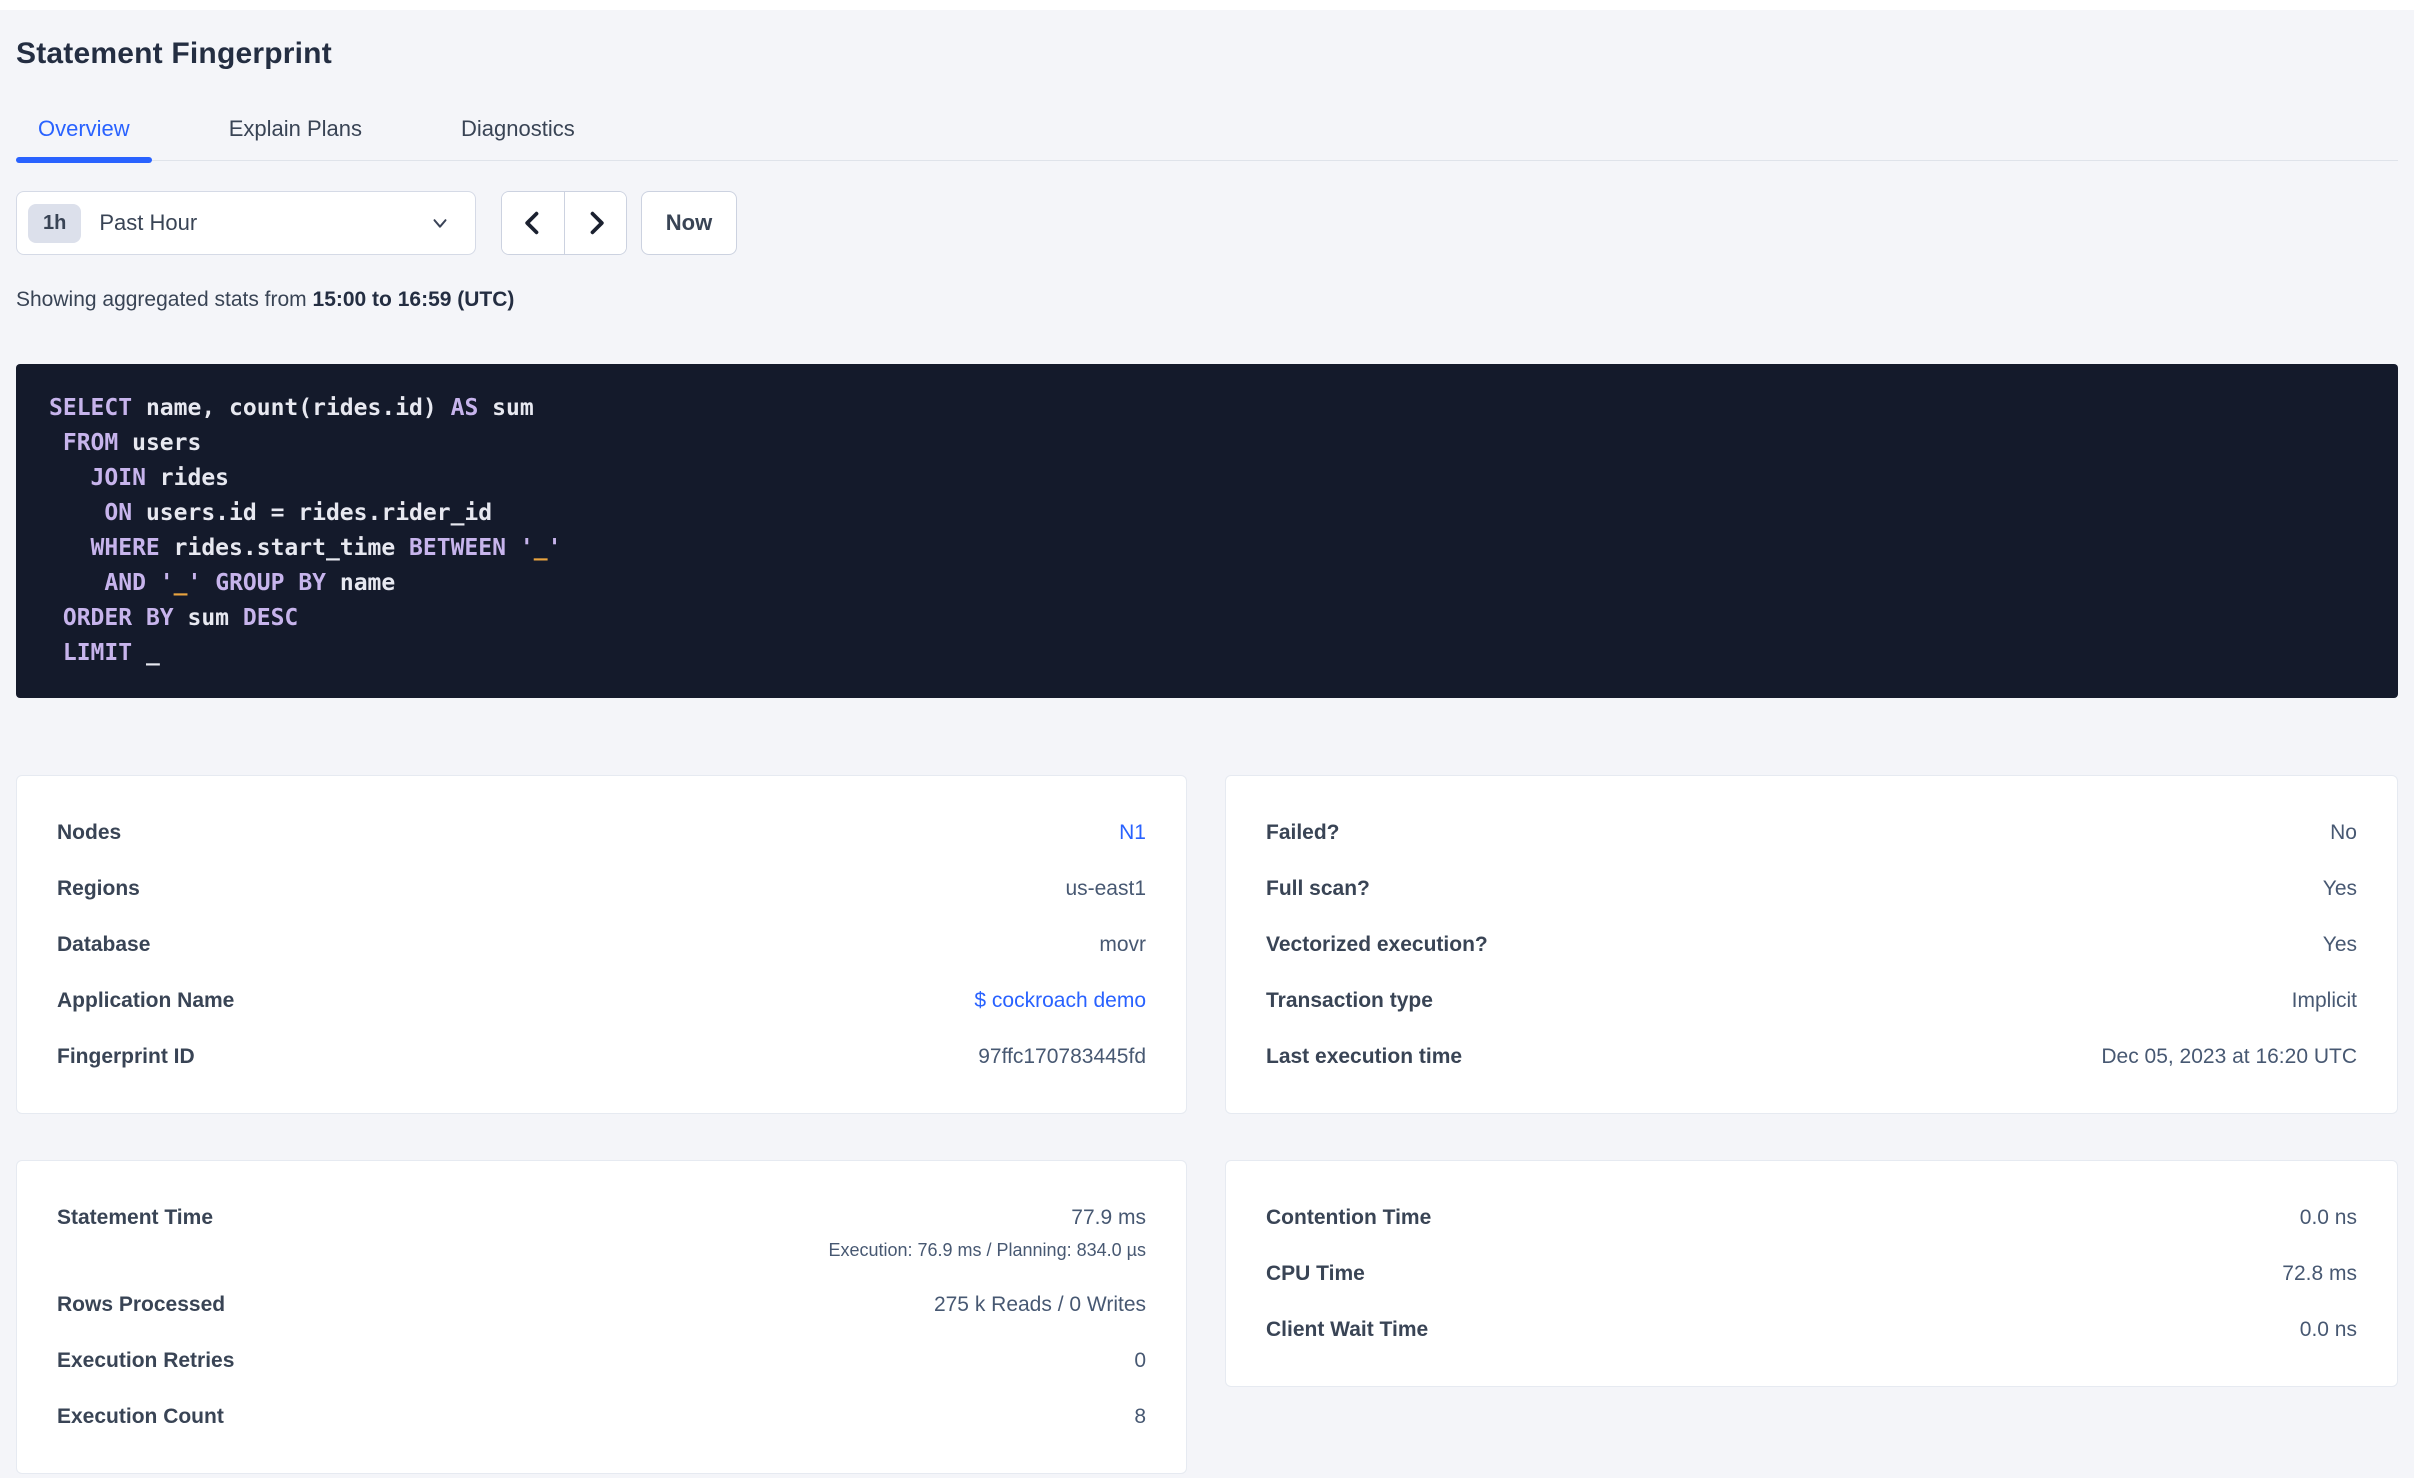 The width and height of the screenshot is (2414, 1478). I want to click on sql-line: ON users.id = rides.rider_id, so click(298, 513).